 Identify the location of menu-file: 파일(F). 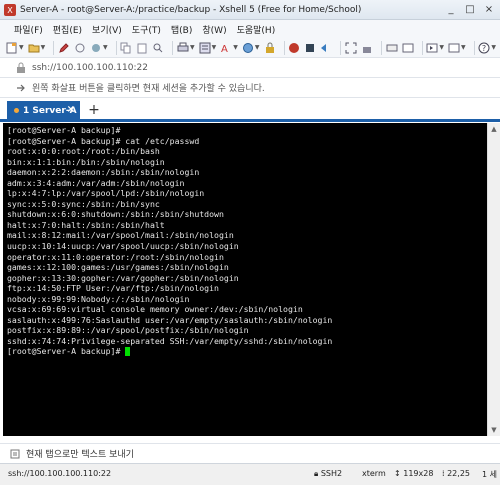
(28, 29).